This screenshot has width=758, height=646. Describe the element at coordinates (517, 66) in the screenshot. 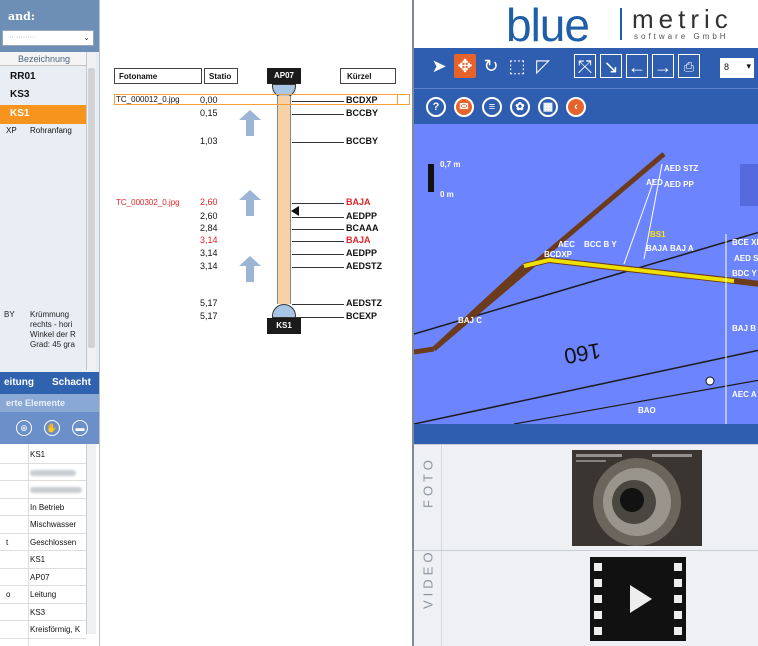

I see `select-box-icon: ⬚` at that location.